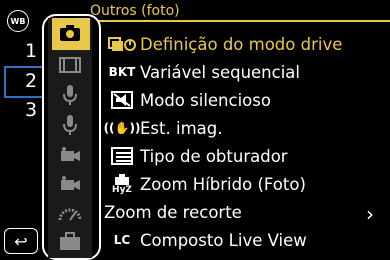 Image resolution: width=390 pixels, height=260 pixels. I want to click on drive-mode-icon, so click(122, 44).